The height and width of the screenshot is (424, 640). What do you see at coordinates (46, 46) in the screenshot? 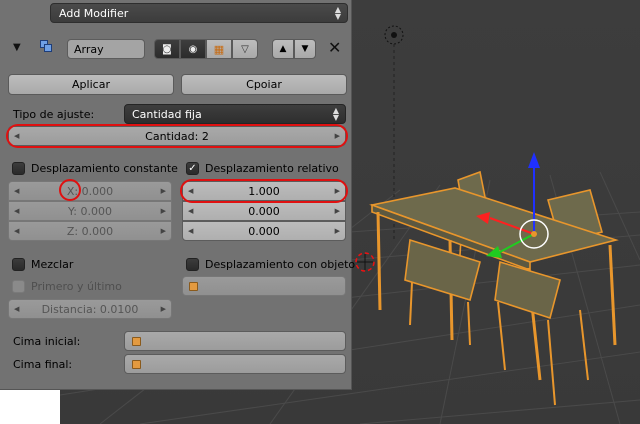
I see `array-modifier-icon` at bounding box center [46, 46].